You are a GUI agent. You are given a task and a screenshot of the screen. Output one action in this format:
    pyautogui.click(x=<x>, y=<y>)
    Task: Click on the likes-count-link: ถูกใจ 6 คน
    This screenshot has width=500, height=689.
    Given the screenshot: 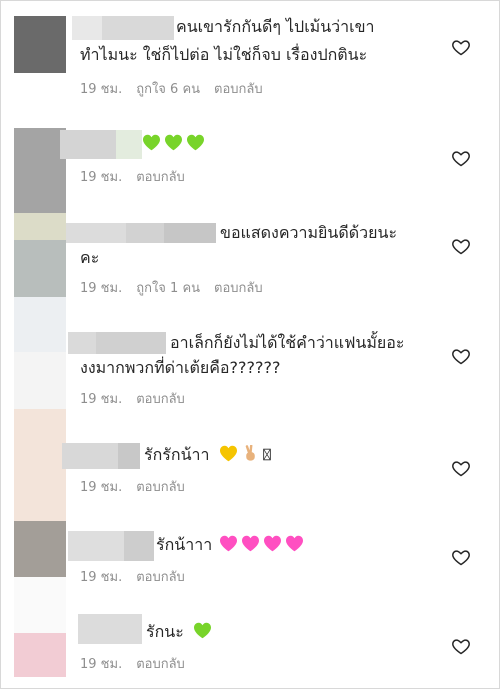 What is the action you would take?
    pyautogui.click(x=168, y=88)
    